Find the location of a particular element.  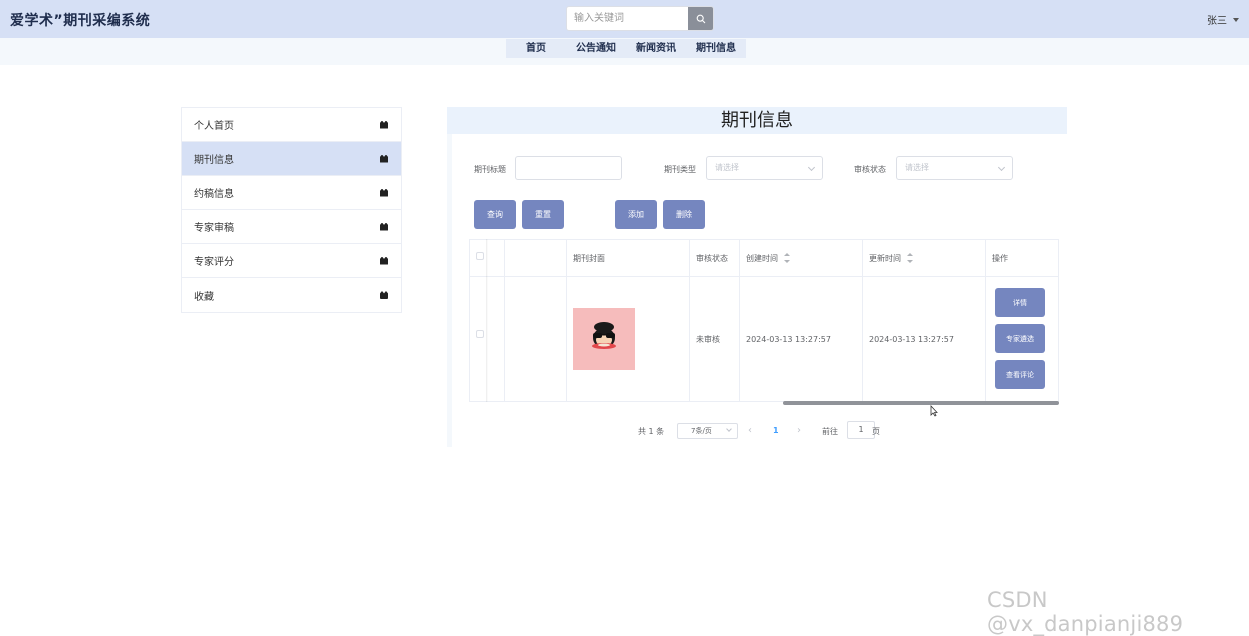

sidebar-item-invitations: 约稿信息 is located at coordinates (291, 193).